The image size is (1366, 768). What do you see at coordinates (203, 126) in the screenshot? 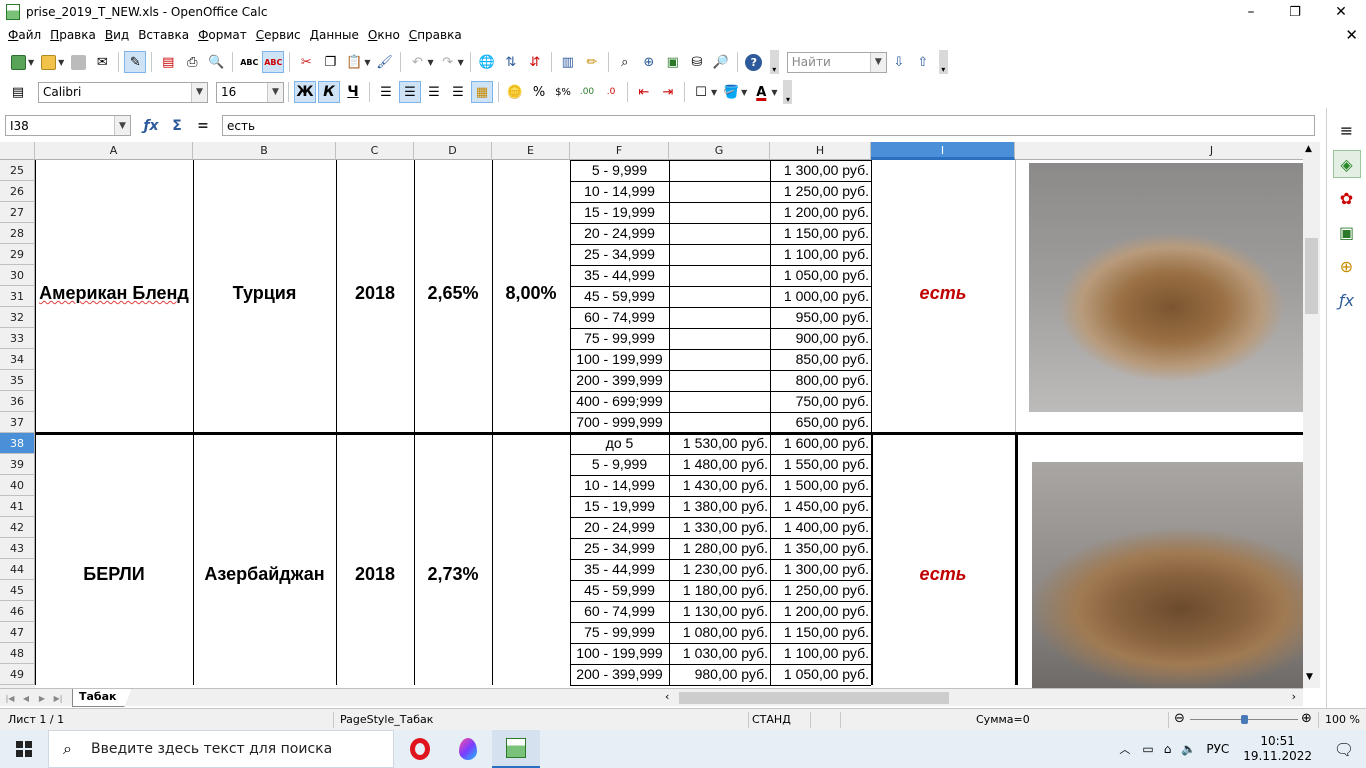
I see `formula-equals-button: =` at bounding box center [203, 126].